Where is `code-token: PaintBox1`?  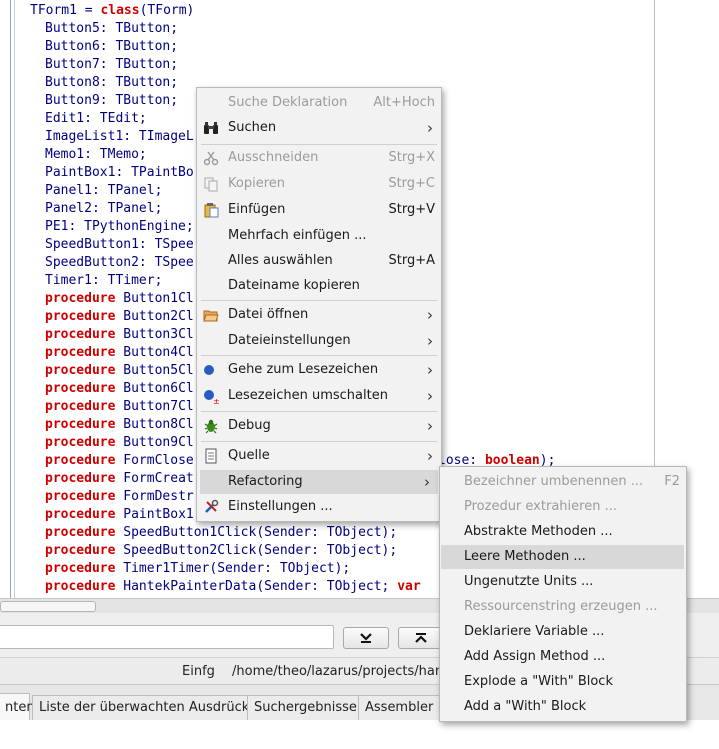 code-token: PaintBox1 is located at coordinates (154, 514).